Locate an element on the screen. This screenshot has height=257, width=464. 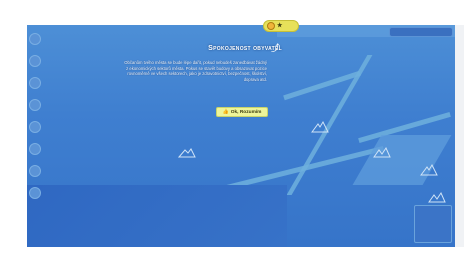
happiness-badge: ★ is located at coordinates (281, 26).